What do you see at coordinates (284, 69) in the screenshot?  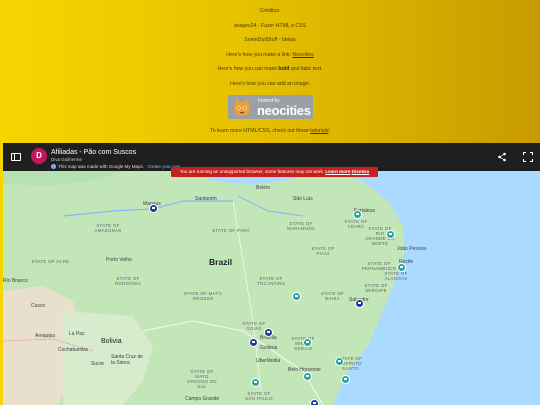 I see `bold-word: bold` at bounding box center [284, 69].